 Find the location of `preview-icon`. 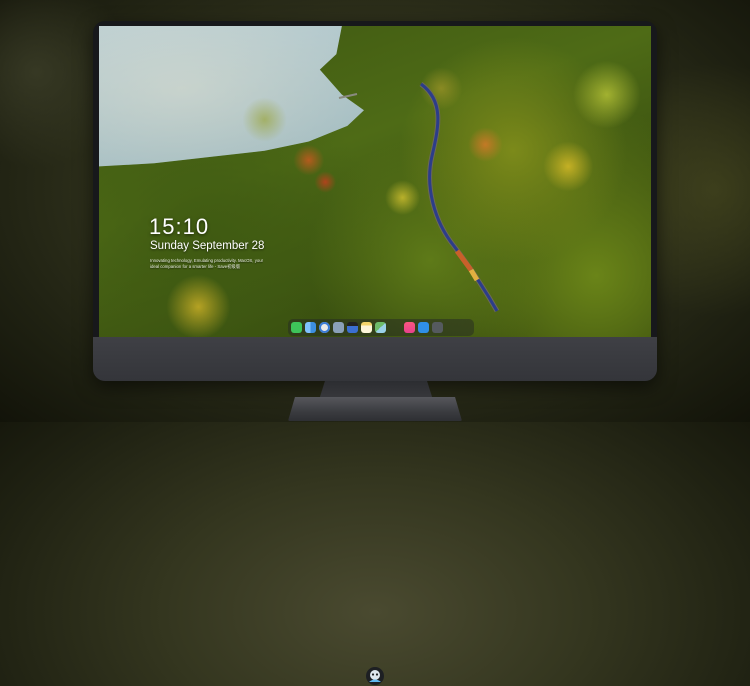

preview-icon is located at coordinates (338, 327).